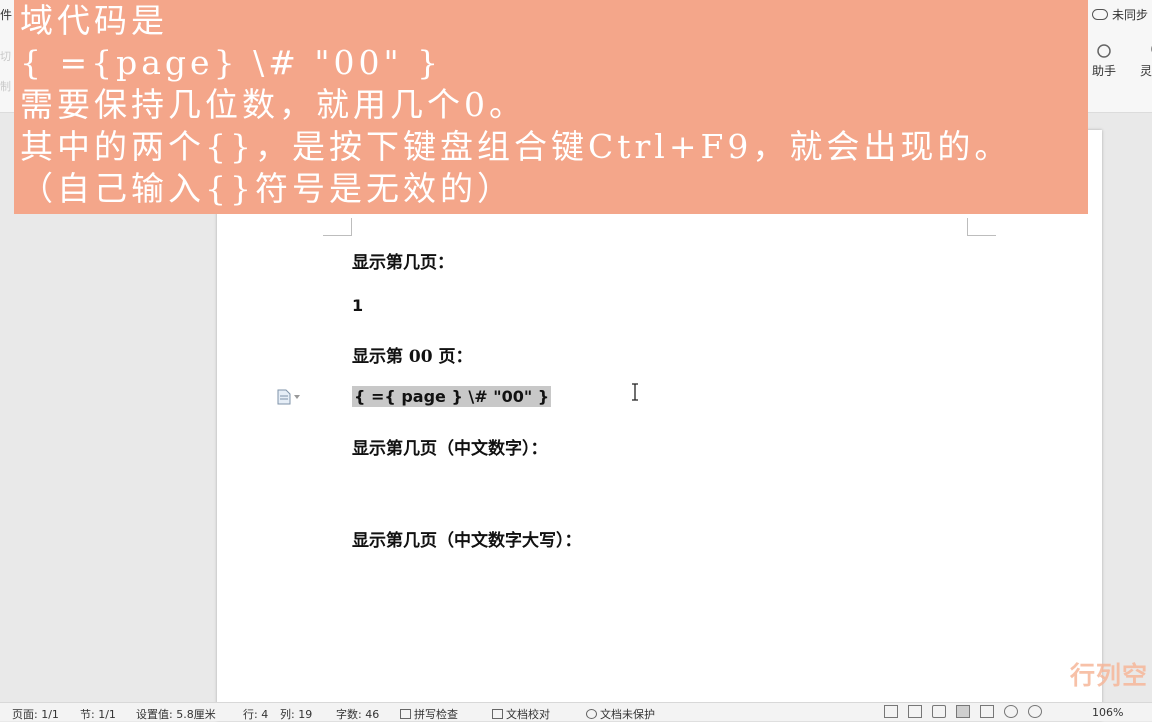 This screenshot has width=1152, height=722. I want to click on overlay-line: { ={page} \# "00" }, so click(231, 62).